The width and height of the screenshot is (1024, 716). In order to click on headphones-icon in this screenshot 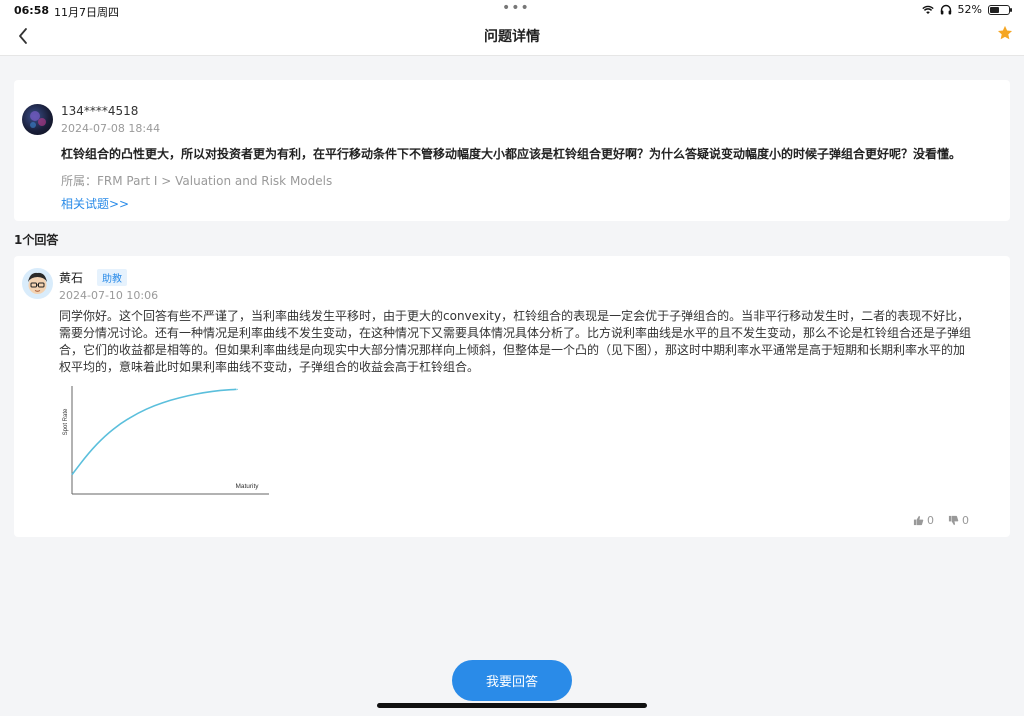, I will do `click(945, 9)`.